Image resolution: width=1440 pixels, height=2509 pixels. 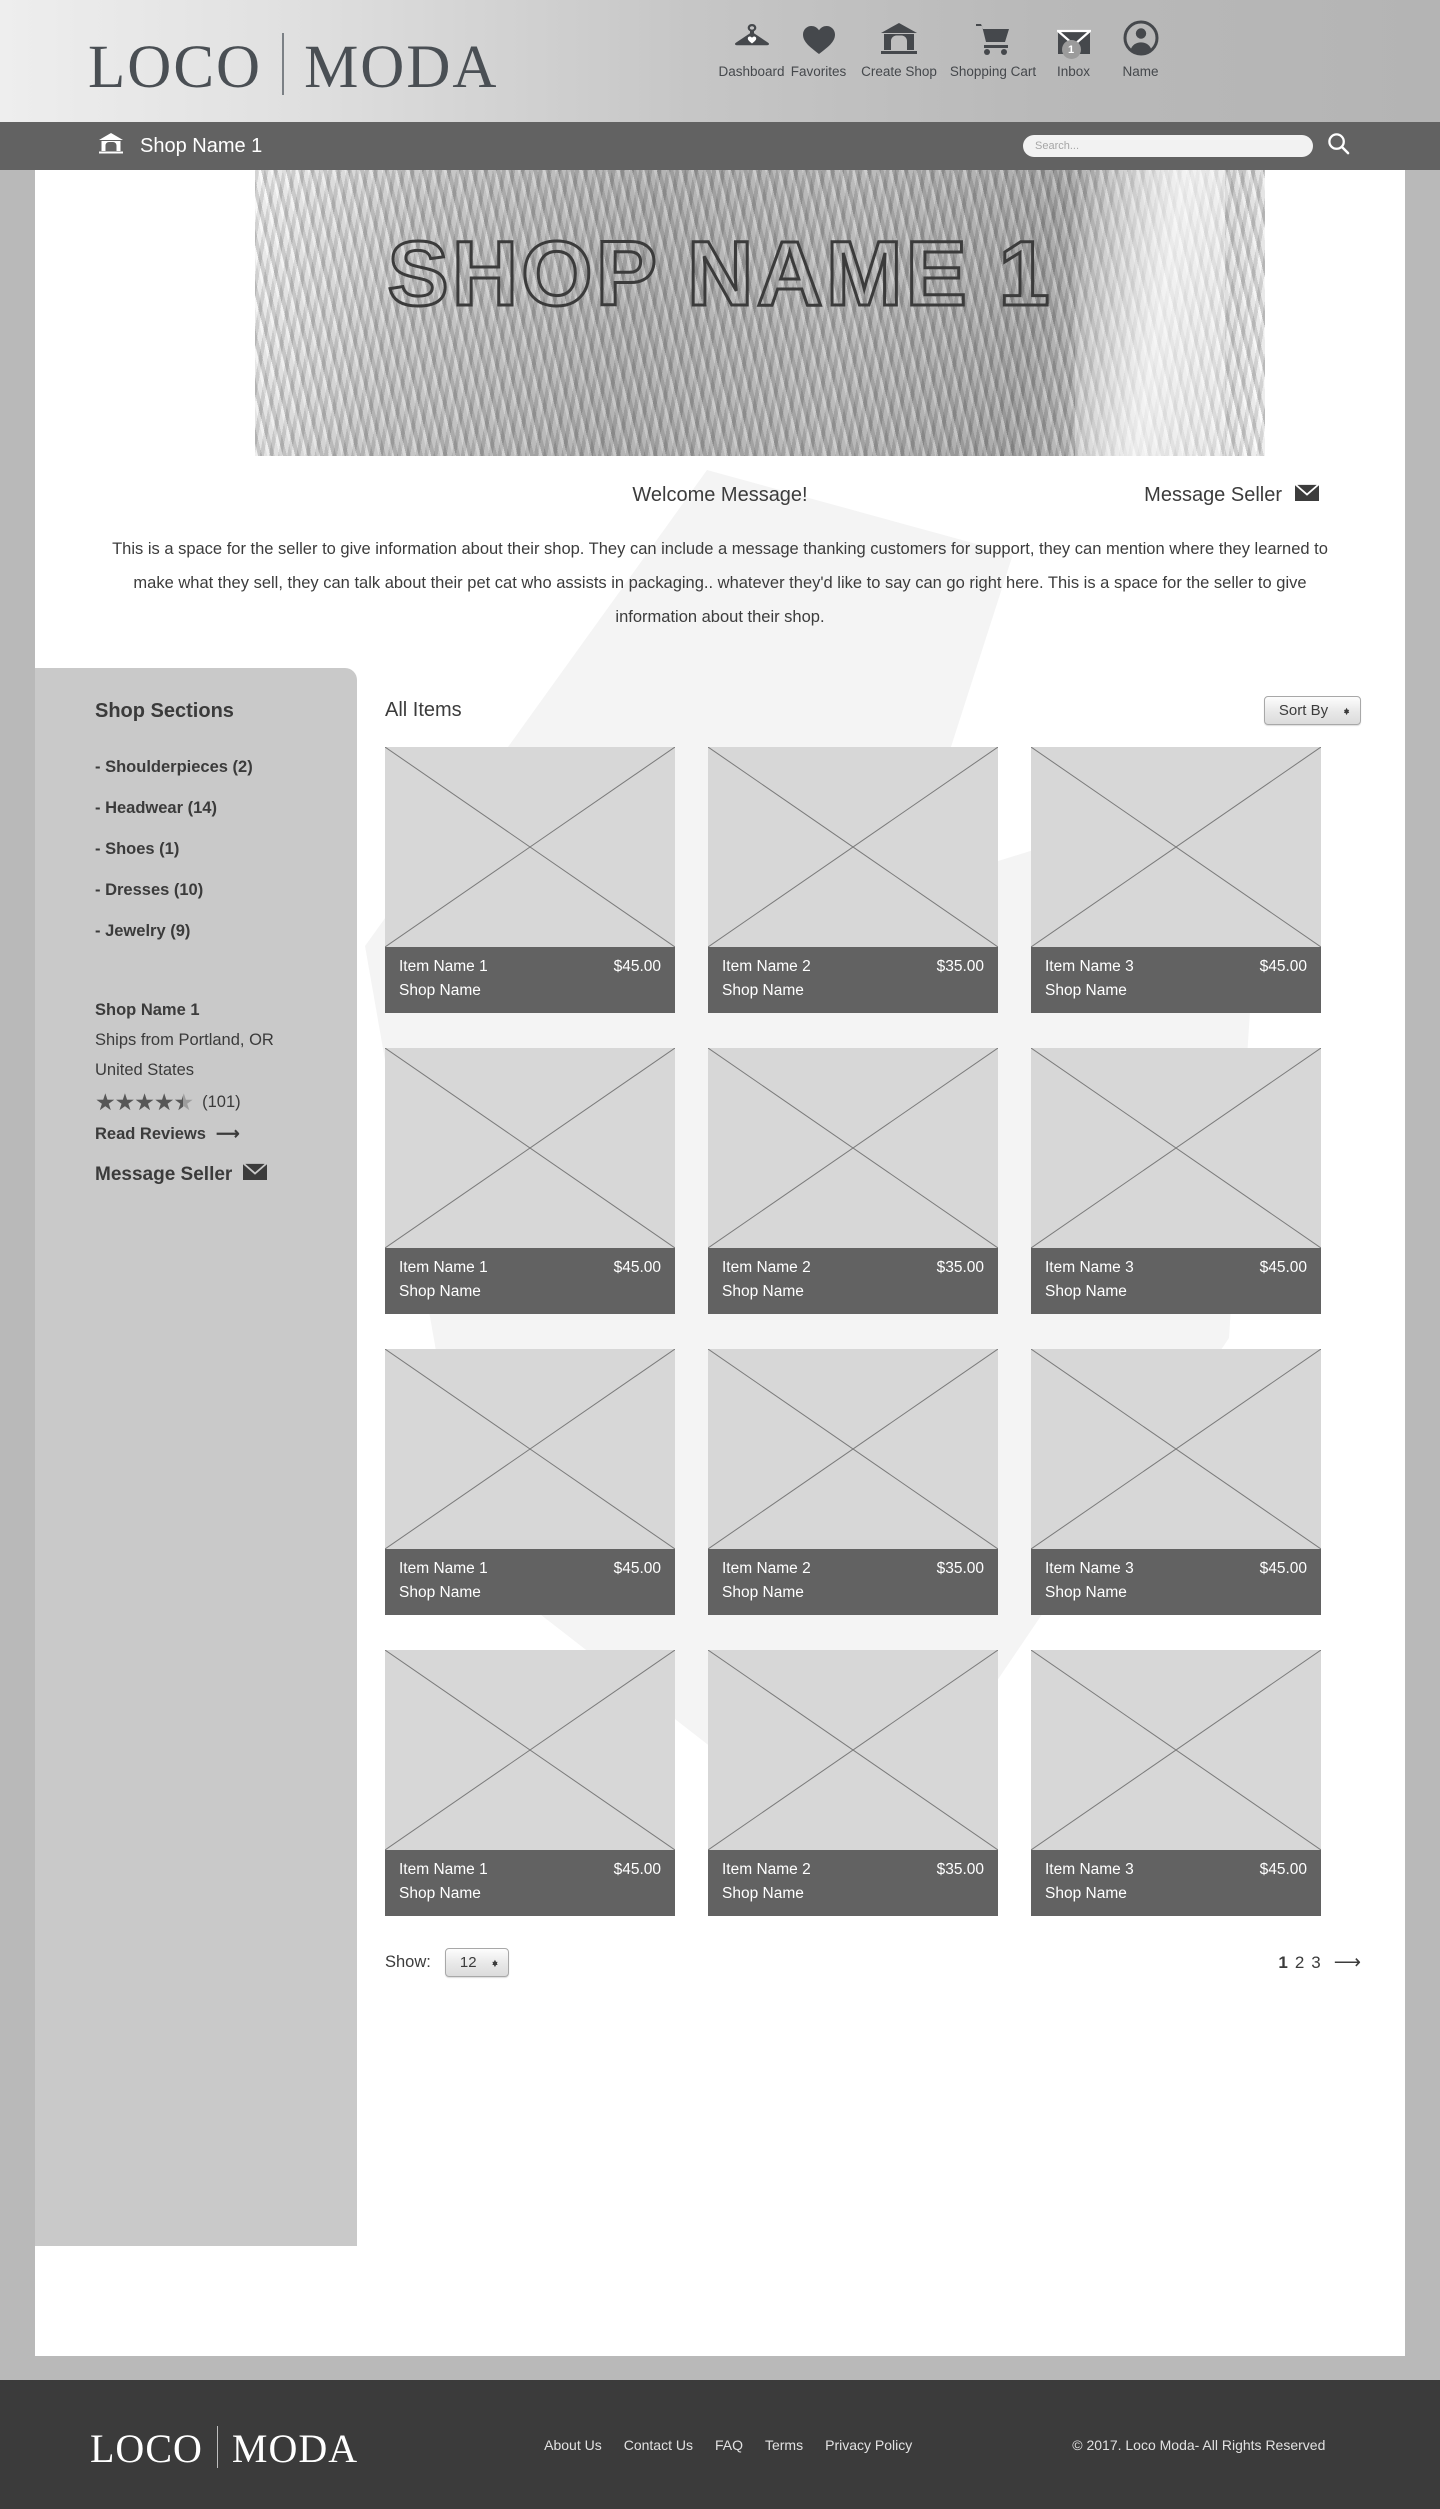 I want to click on next-page-arrow-icon: ⟶, so click(x=1347, y=1962).